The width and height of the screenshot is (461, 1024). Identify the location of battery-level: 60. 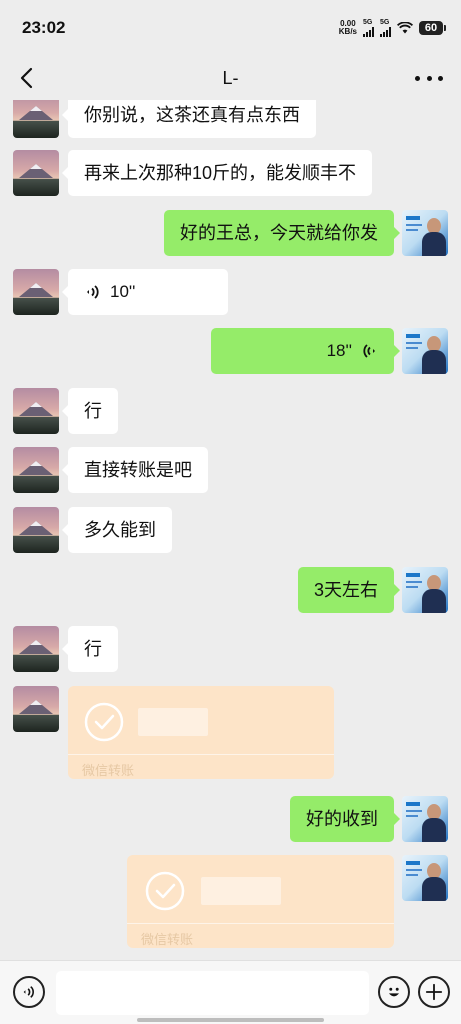
(431, 28).